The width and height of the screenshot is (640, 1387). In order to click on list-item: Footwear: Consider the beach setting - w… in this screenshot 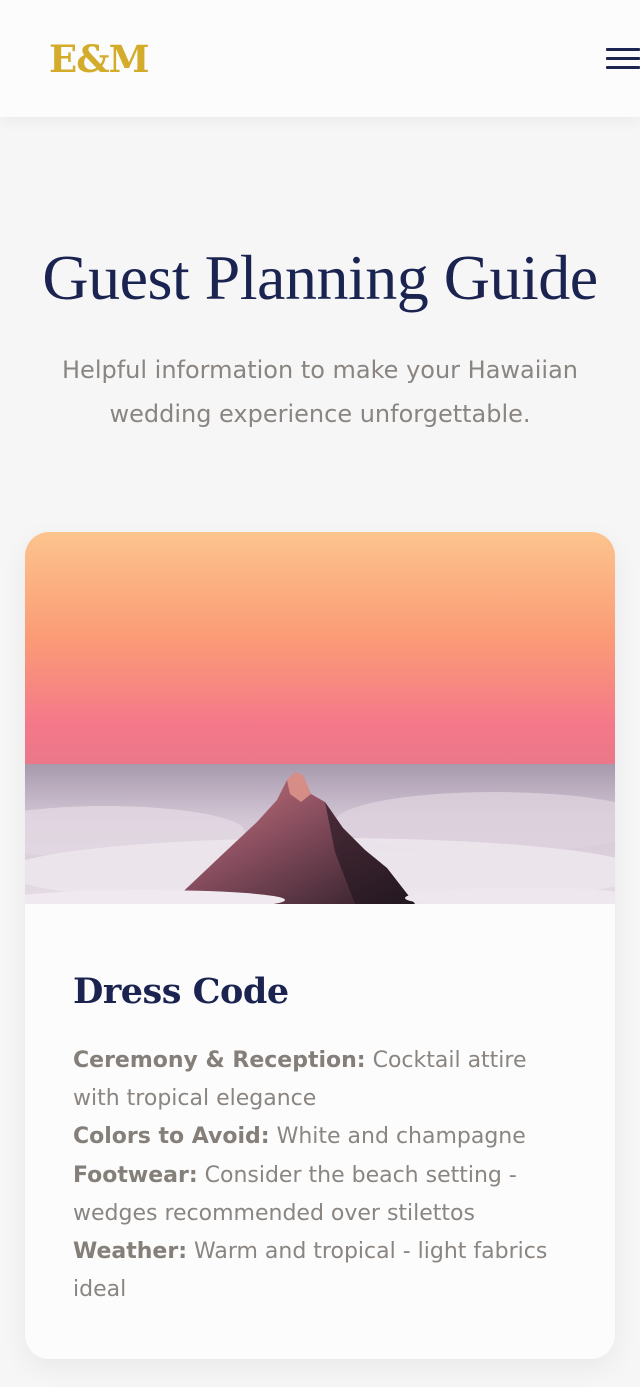, I will do `click(323, 1195)`.